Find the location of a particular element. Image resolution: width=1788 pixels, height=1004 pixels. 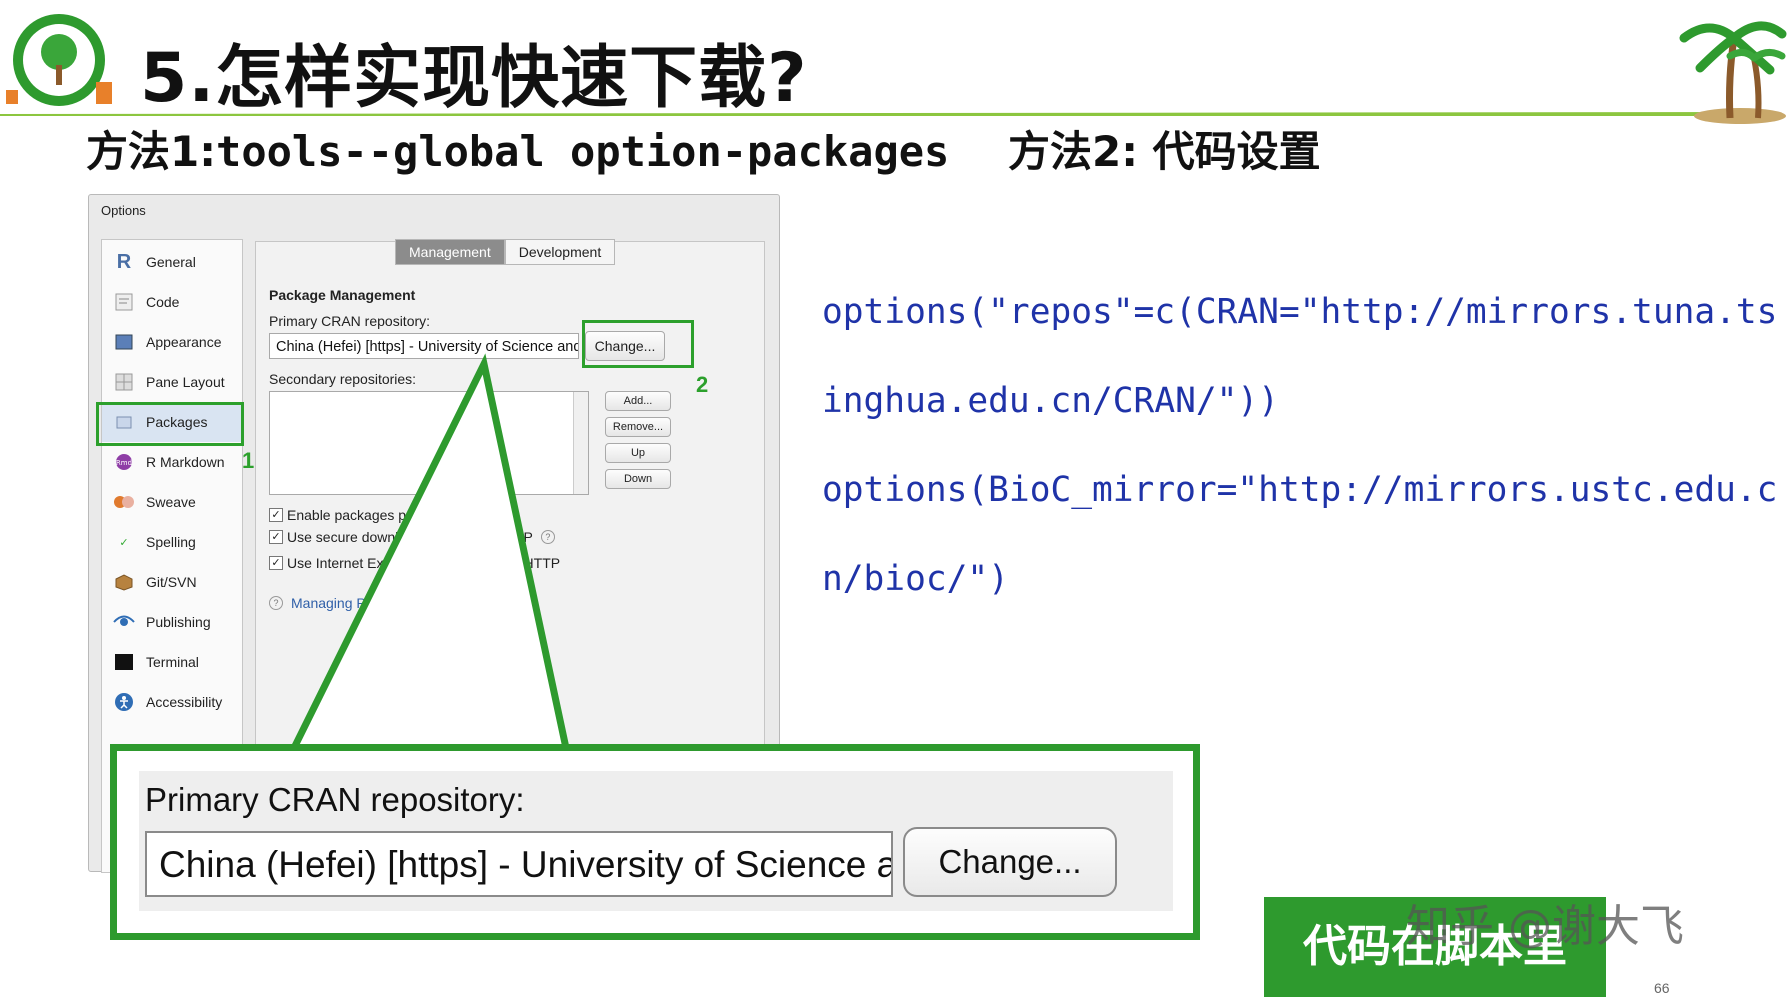

sidebar-item-label: Spelling is located at coordinates (171, 542).